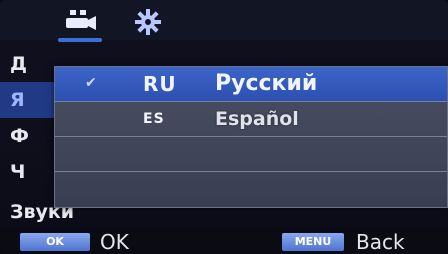 Image resolution: width=448 pixels, height=254 pixels. I want to click on ok-label: OK, so click(114, 242).